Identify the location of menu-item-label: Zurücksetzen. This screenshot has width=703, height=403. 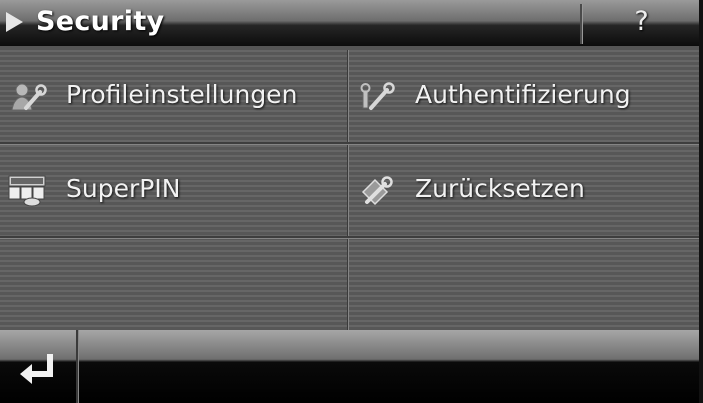
(500, 188).